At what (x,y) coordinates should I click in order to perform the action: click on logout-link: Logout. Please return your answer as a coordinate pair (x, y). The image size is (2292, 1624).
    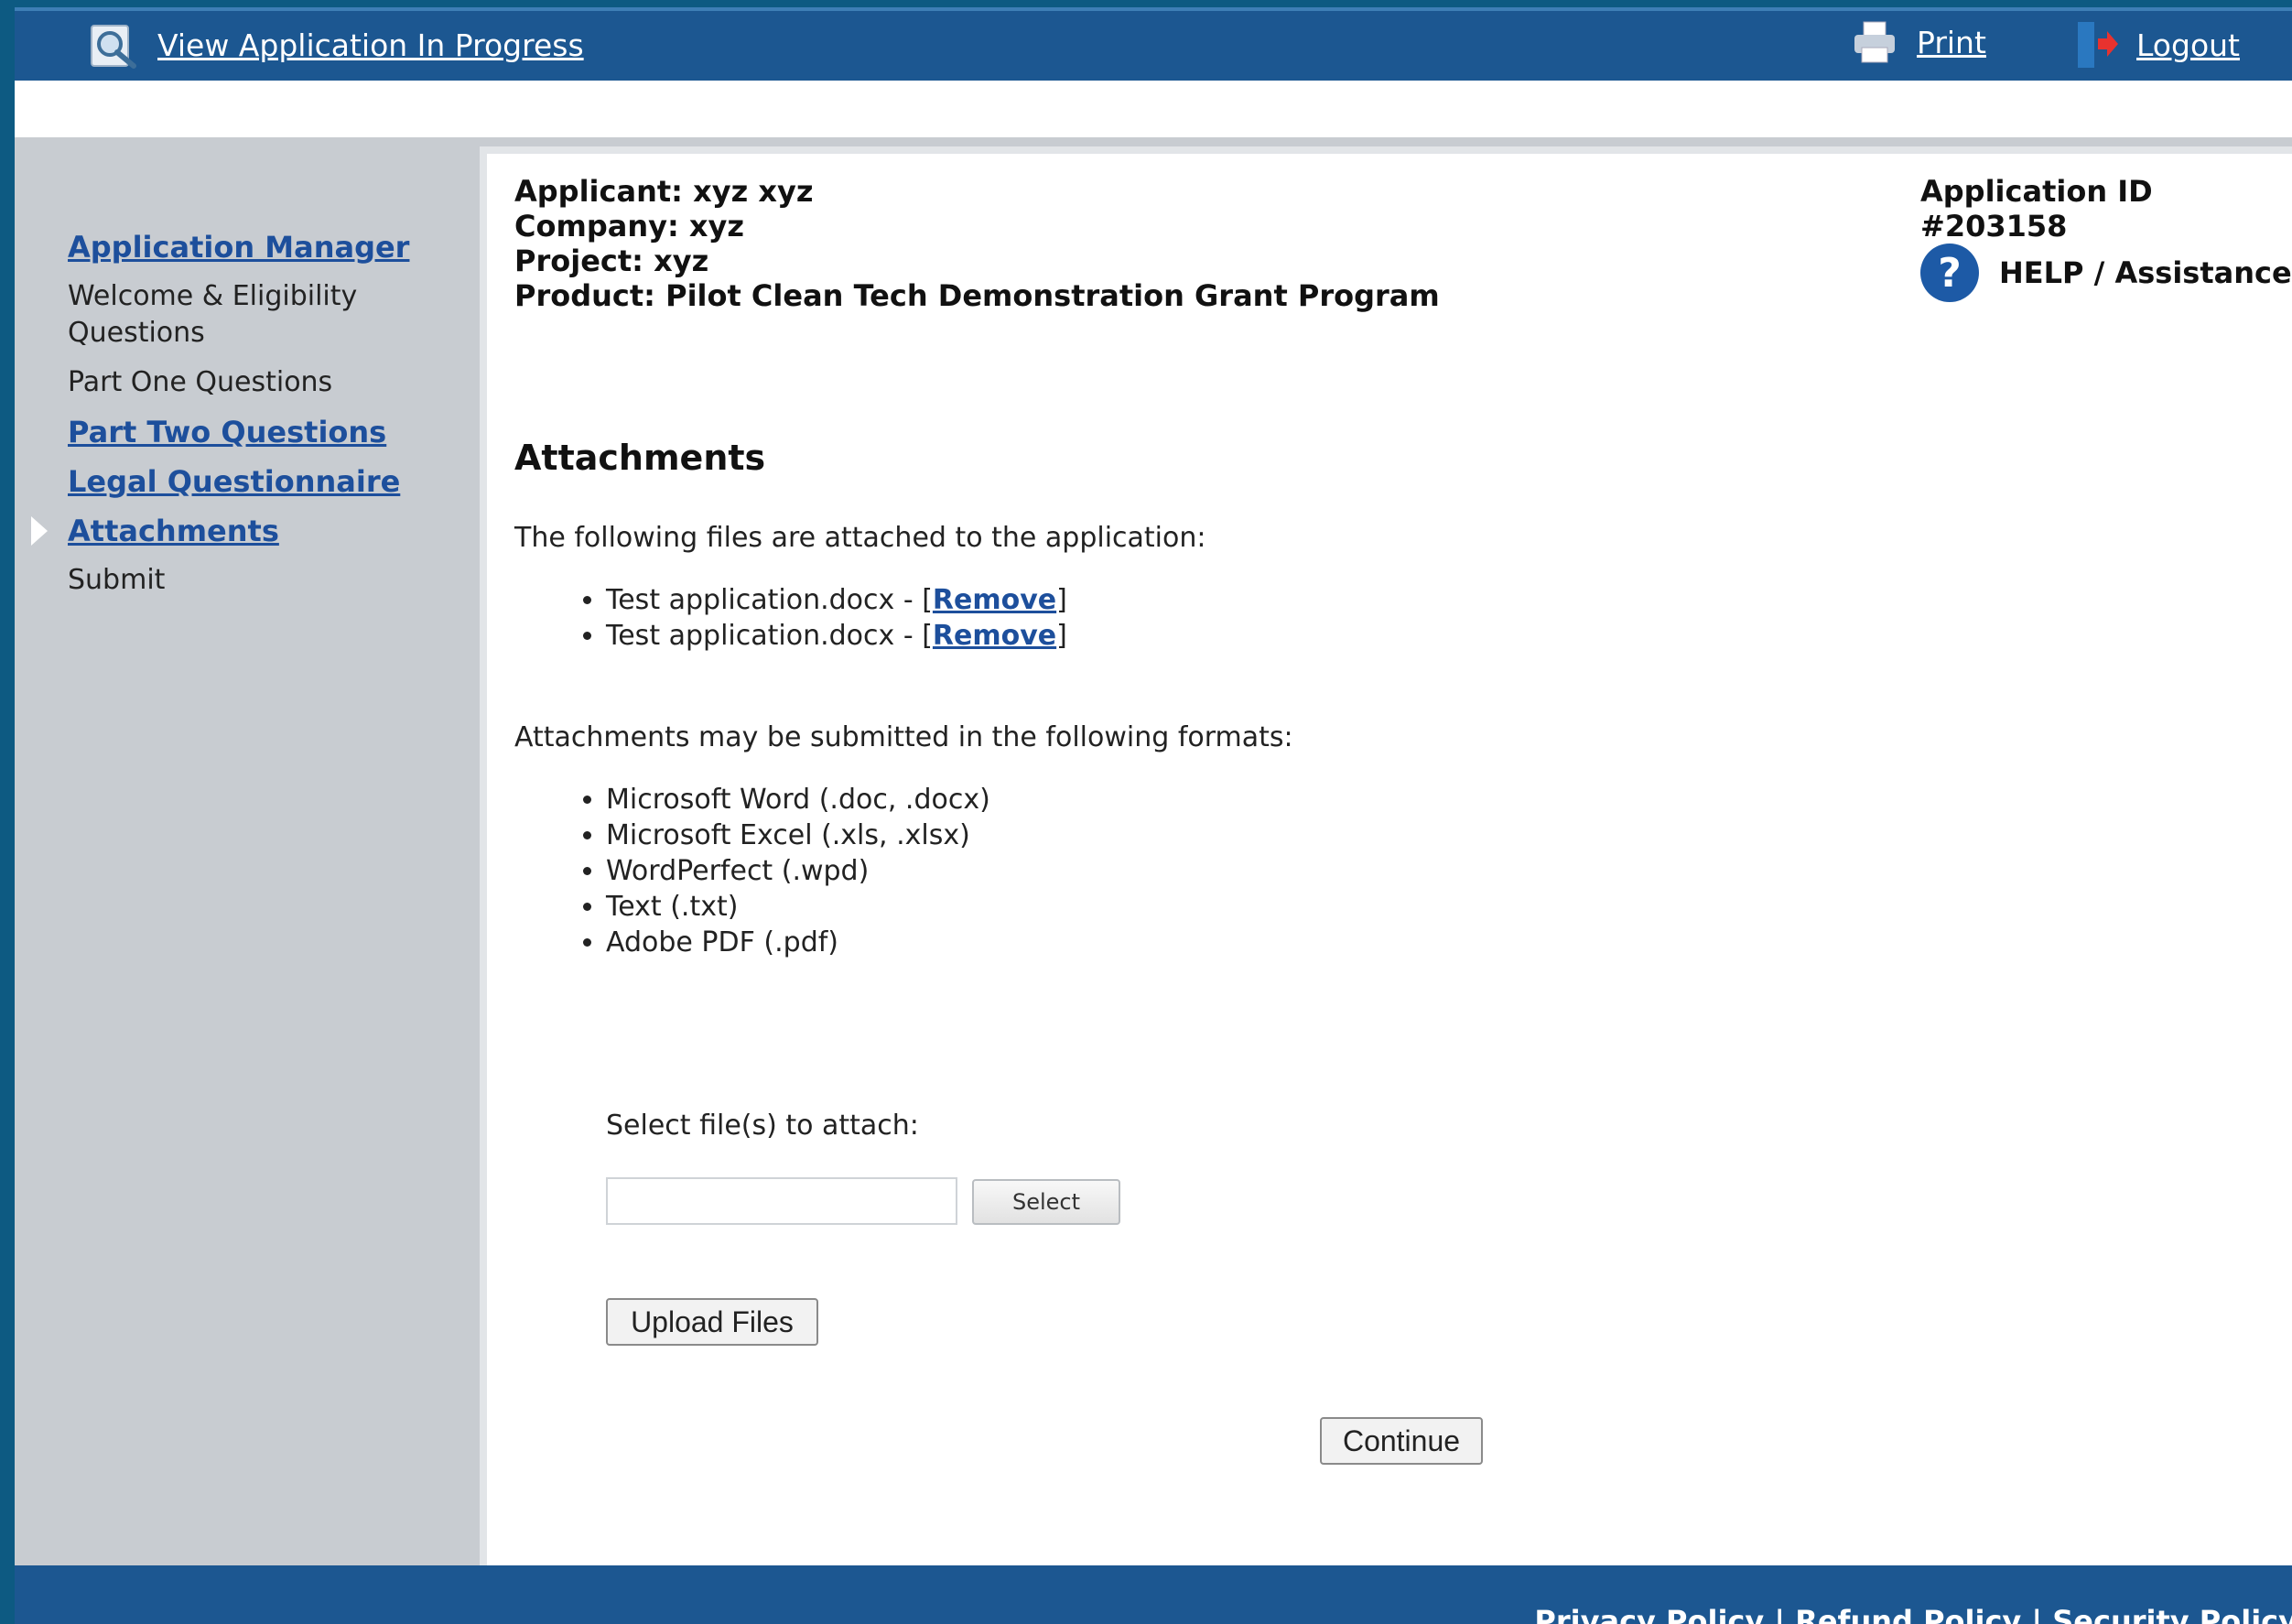
    Looking at the image, I should click on (2157, 45).